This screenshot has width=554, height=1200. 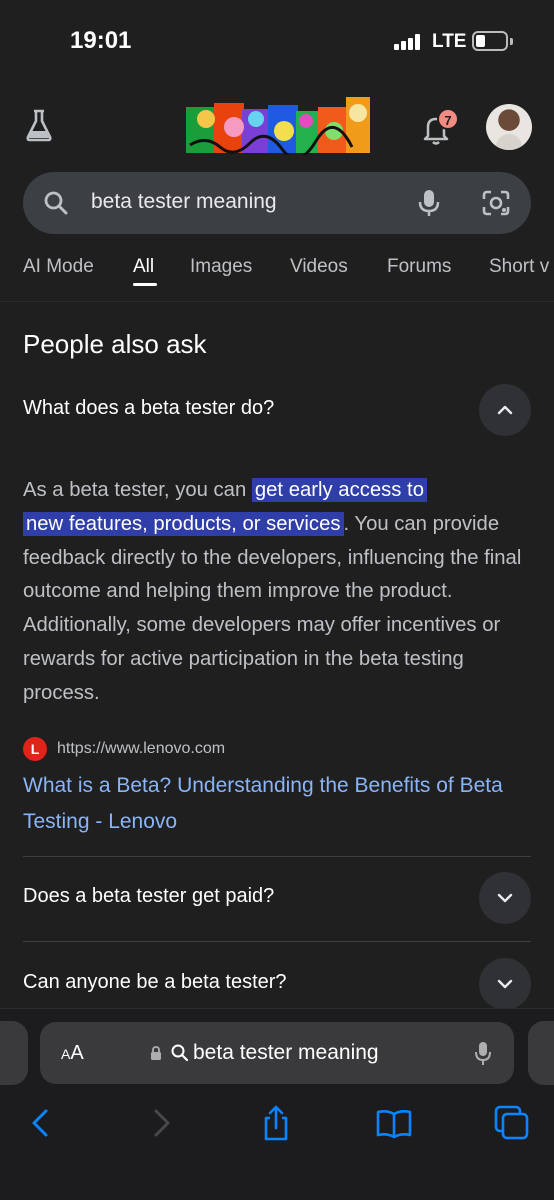 I want to click on flask-icon, so click(x=39, y=125).